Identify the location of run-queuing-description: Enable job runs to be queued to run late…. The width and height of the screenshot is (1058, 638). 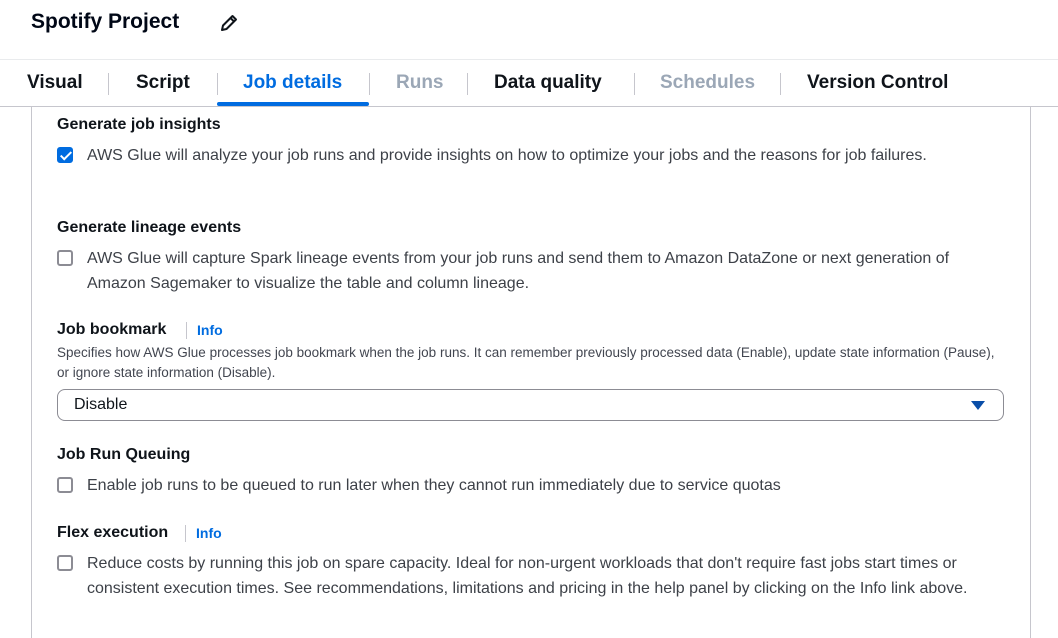
(434, 485).